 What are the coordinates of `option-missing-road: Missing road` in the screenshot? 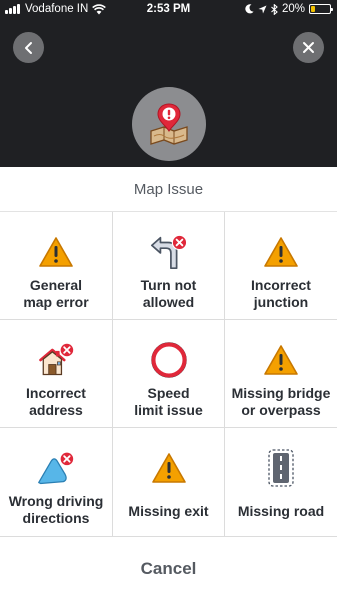 It's located at (281, 482).